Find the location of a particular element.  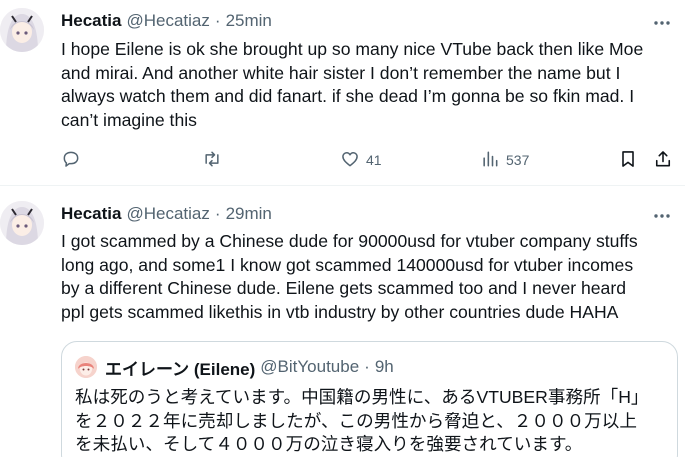

share-icon is located at coordinates (663, 160).